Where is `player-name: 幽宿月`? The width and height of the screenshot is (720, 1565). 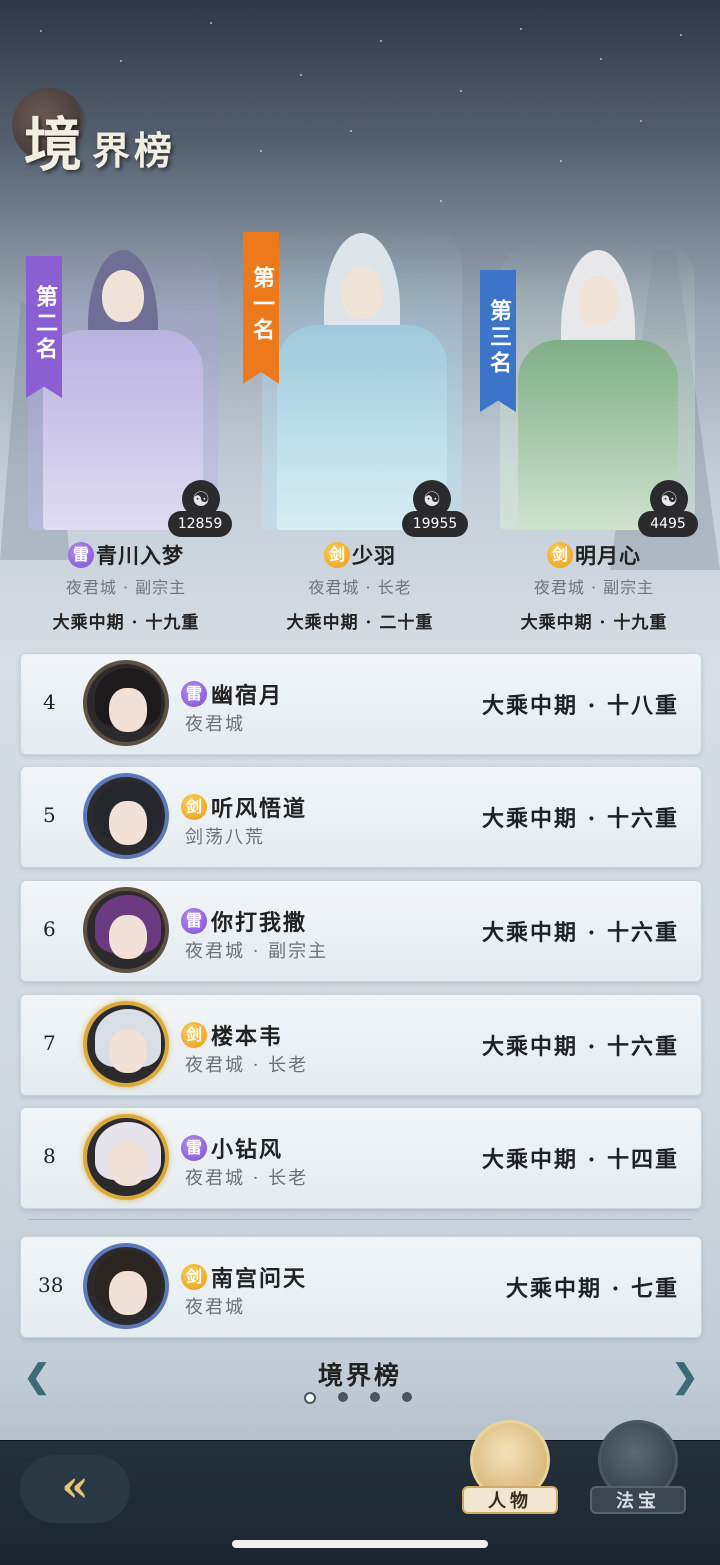 player-name: 幽宿月 is located at coordinates (247, 696).